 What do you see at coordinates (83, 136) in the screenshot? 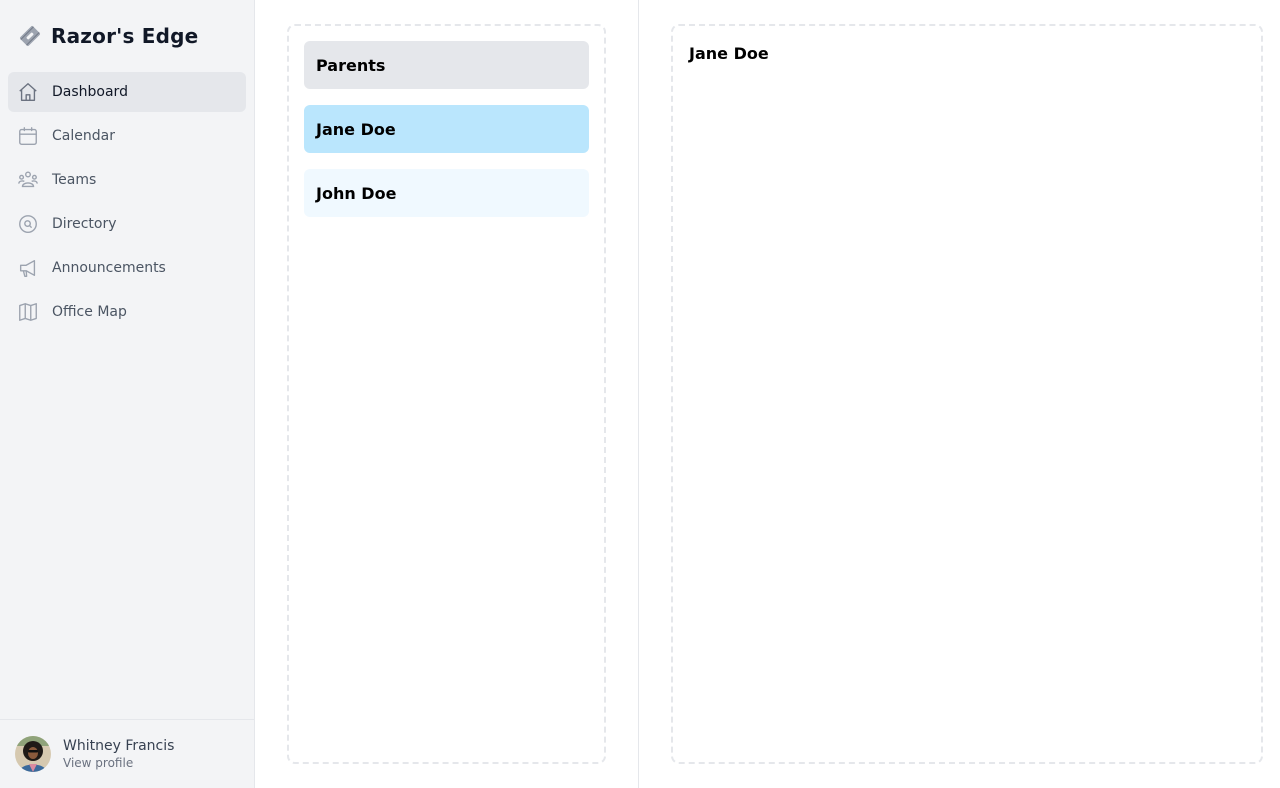
I see `sidebar-item-label: Calendar` at bounding box center [83, 136].